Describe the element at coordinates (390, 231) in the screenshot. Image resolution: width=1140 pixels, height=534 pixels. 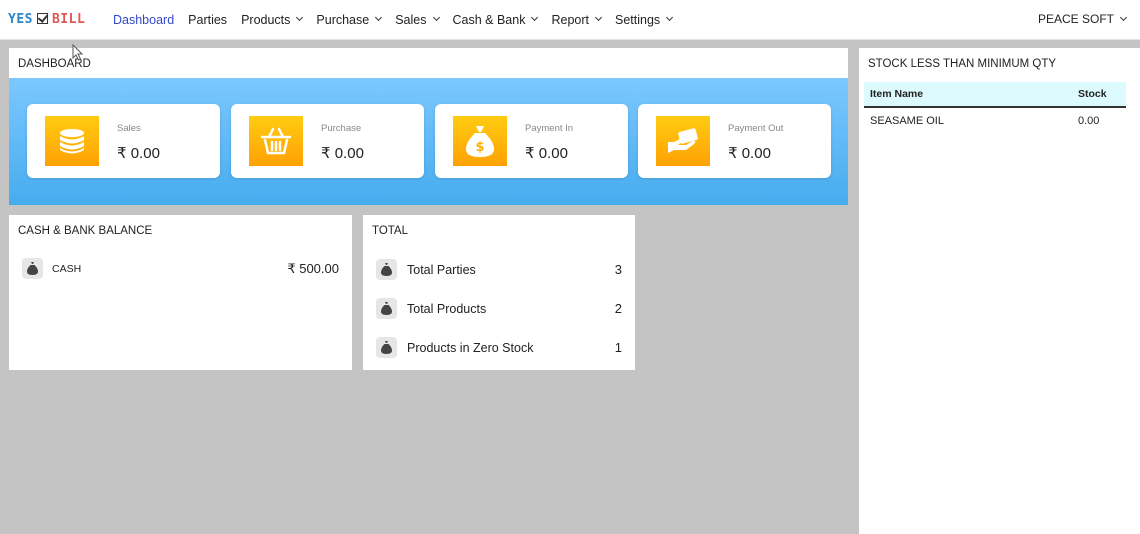
I see `total-title: TOTAL` at that location.